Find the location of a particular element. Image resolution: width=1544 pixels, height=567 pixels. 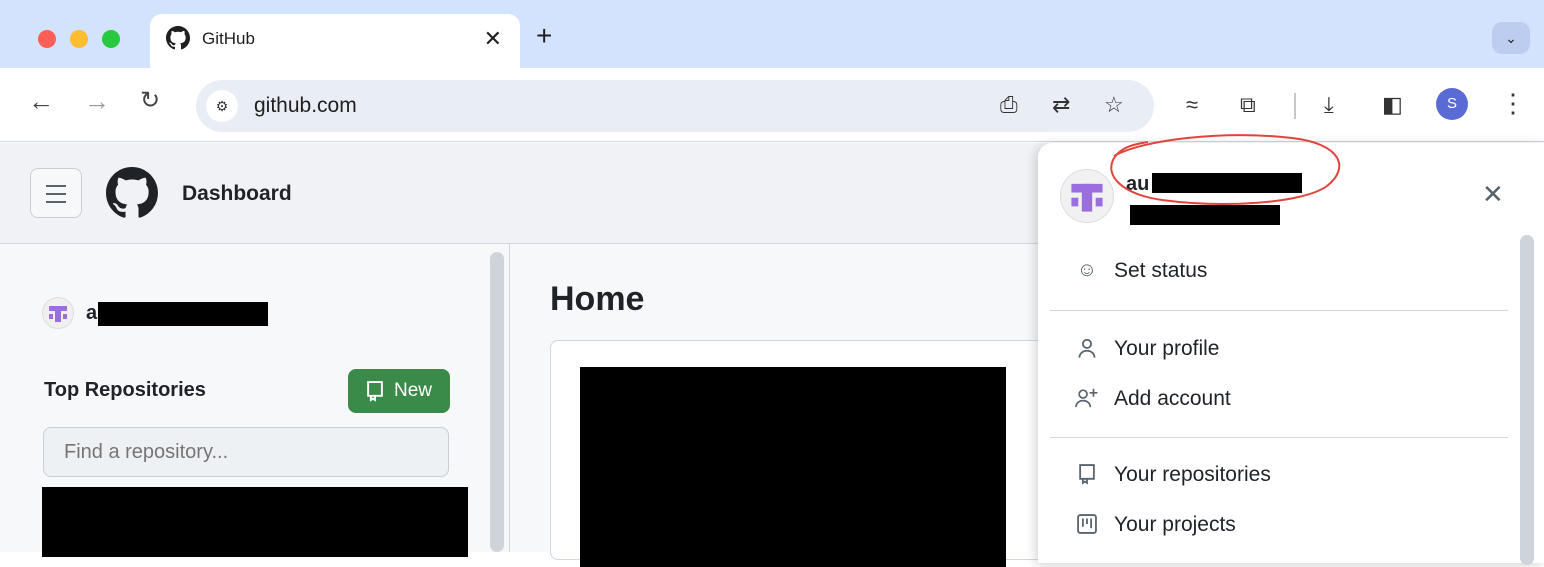

translate-icon: ⇄ is located at coordinates (1061, 105).